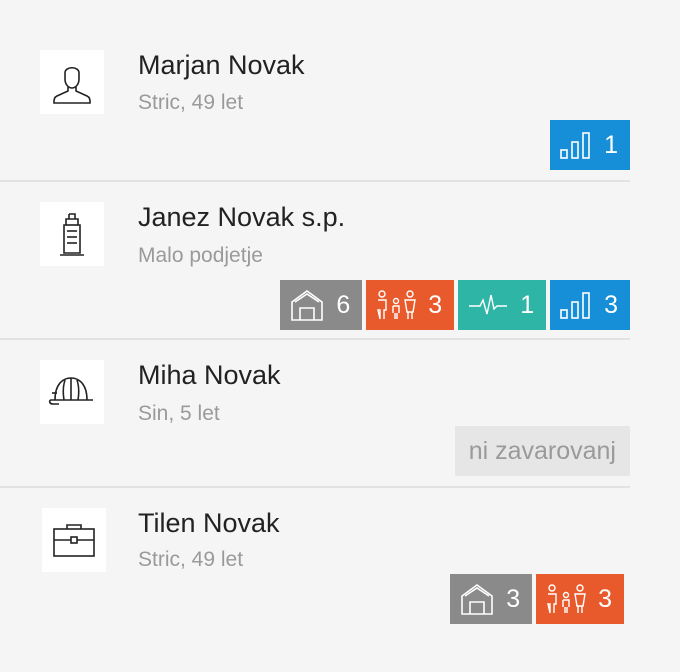  Describe the element at coordinates (209, 523) in the screenshot. I see `person-name: Tilen Novak` at that location.